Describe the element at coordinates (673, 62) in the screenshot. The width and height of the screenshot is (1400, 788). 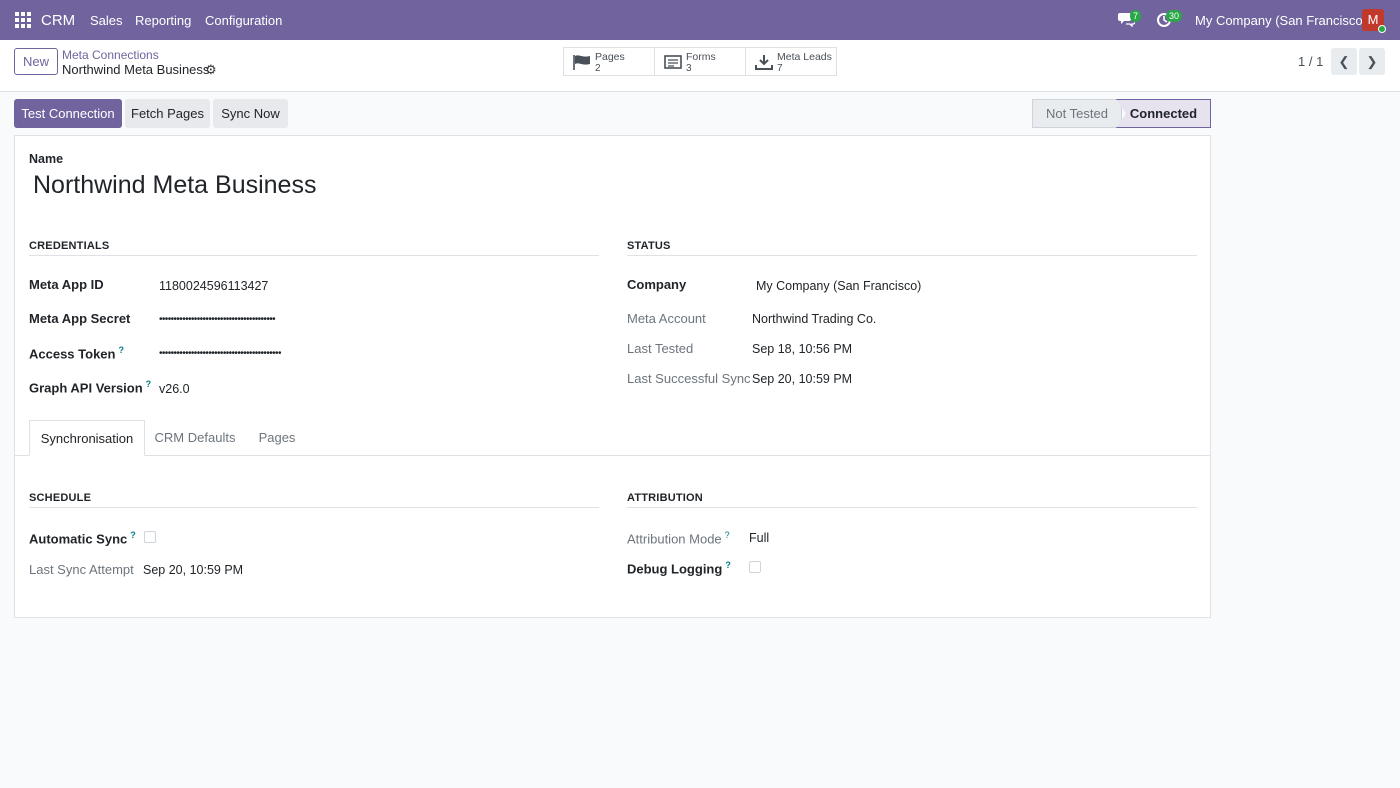
I see `form-icon` at that location.